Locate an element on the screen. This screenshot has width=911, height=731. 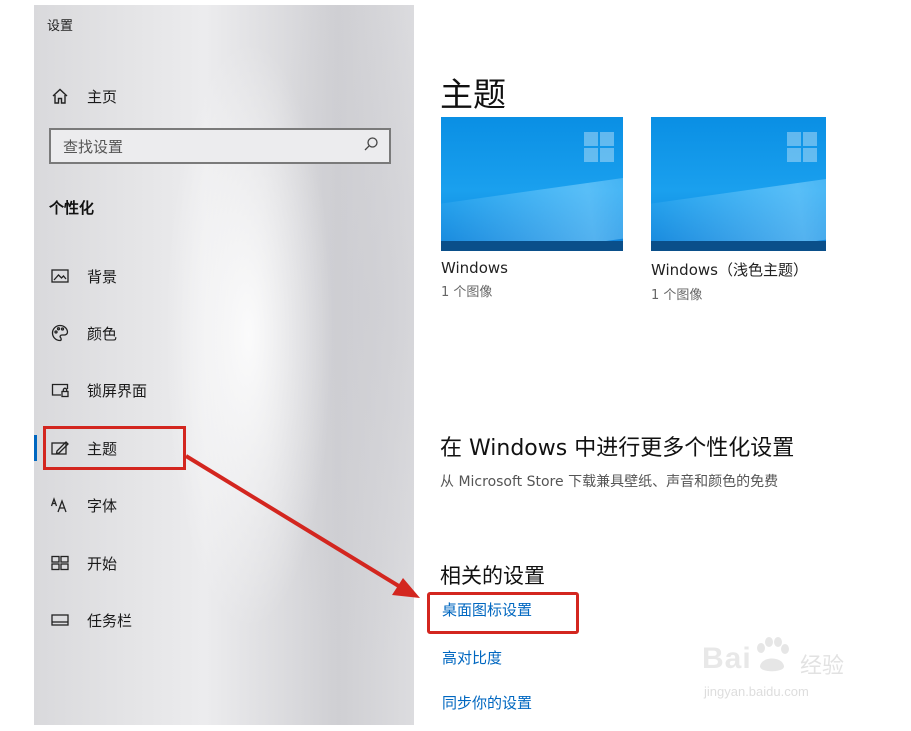
watermark-brand-cn: 经验 is located at coordinates (822, 666).